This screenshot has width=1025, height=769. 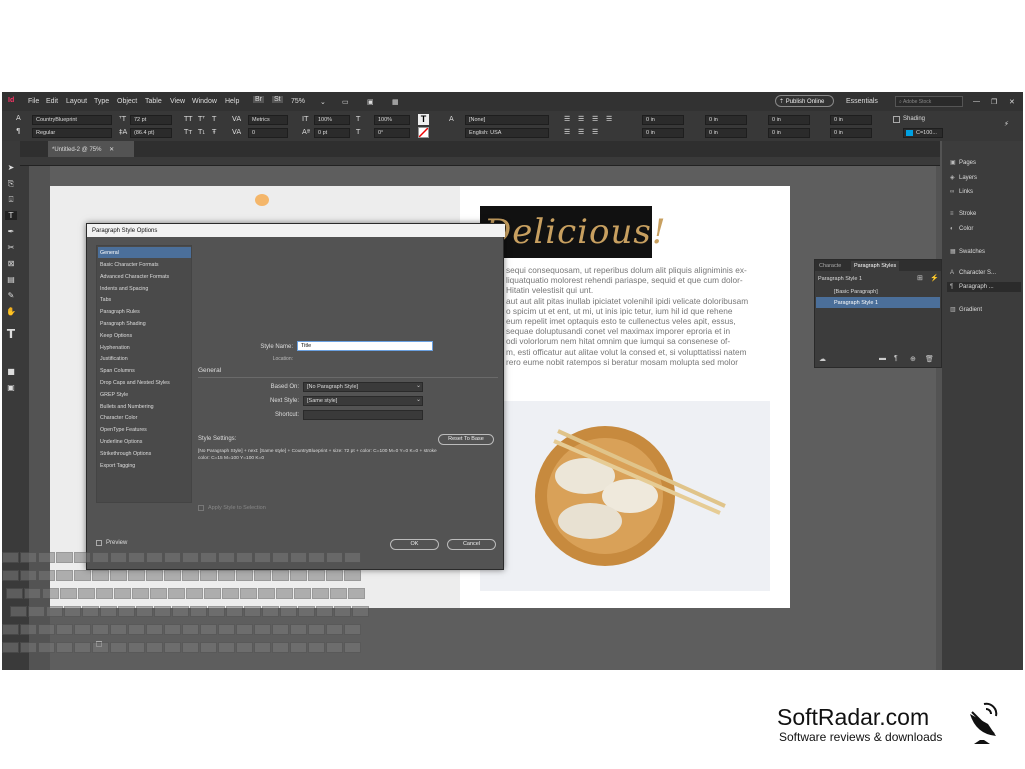 What do you see at coordinates (986, 214) in the screenshot?
I see `panel-stroke: ≡ Stroke` at bounding box center [986, 214].